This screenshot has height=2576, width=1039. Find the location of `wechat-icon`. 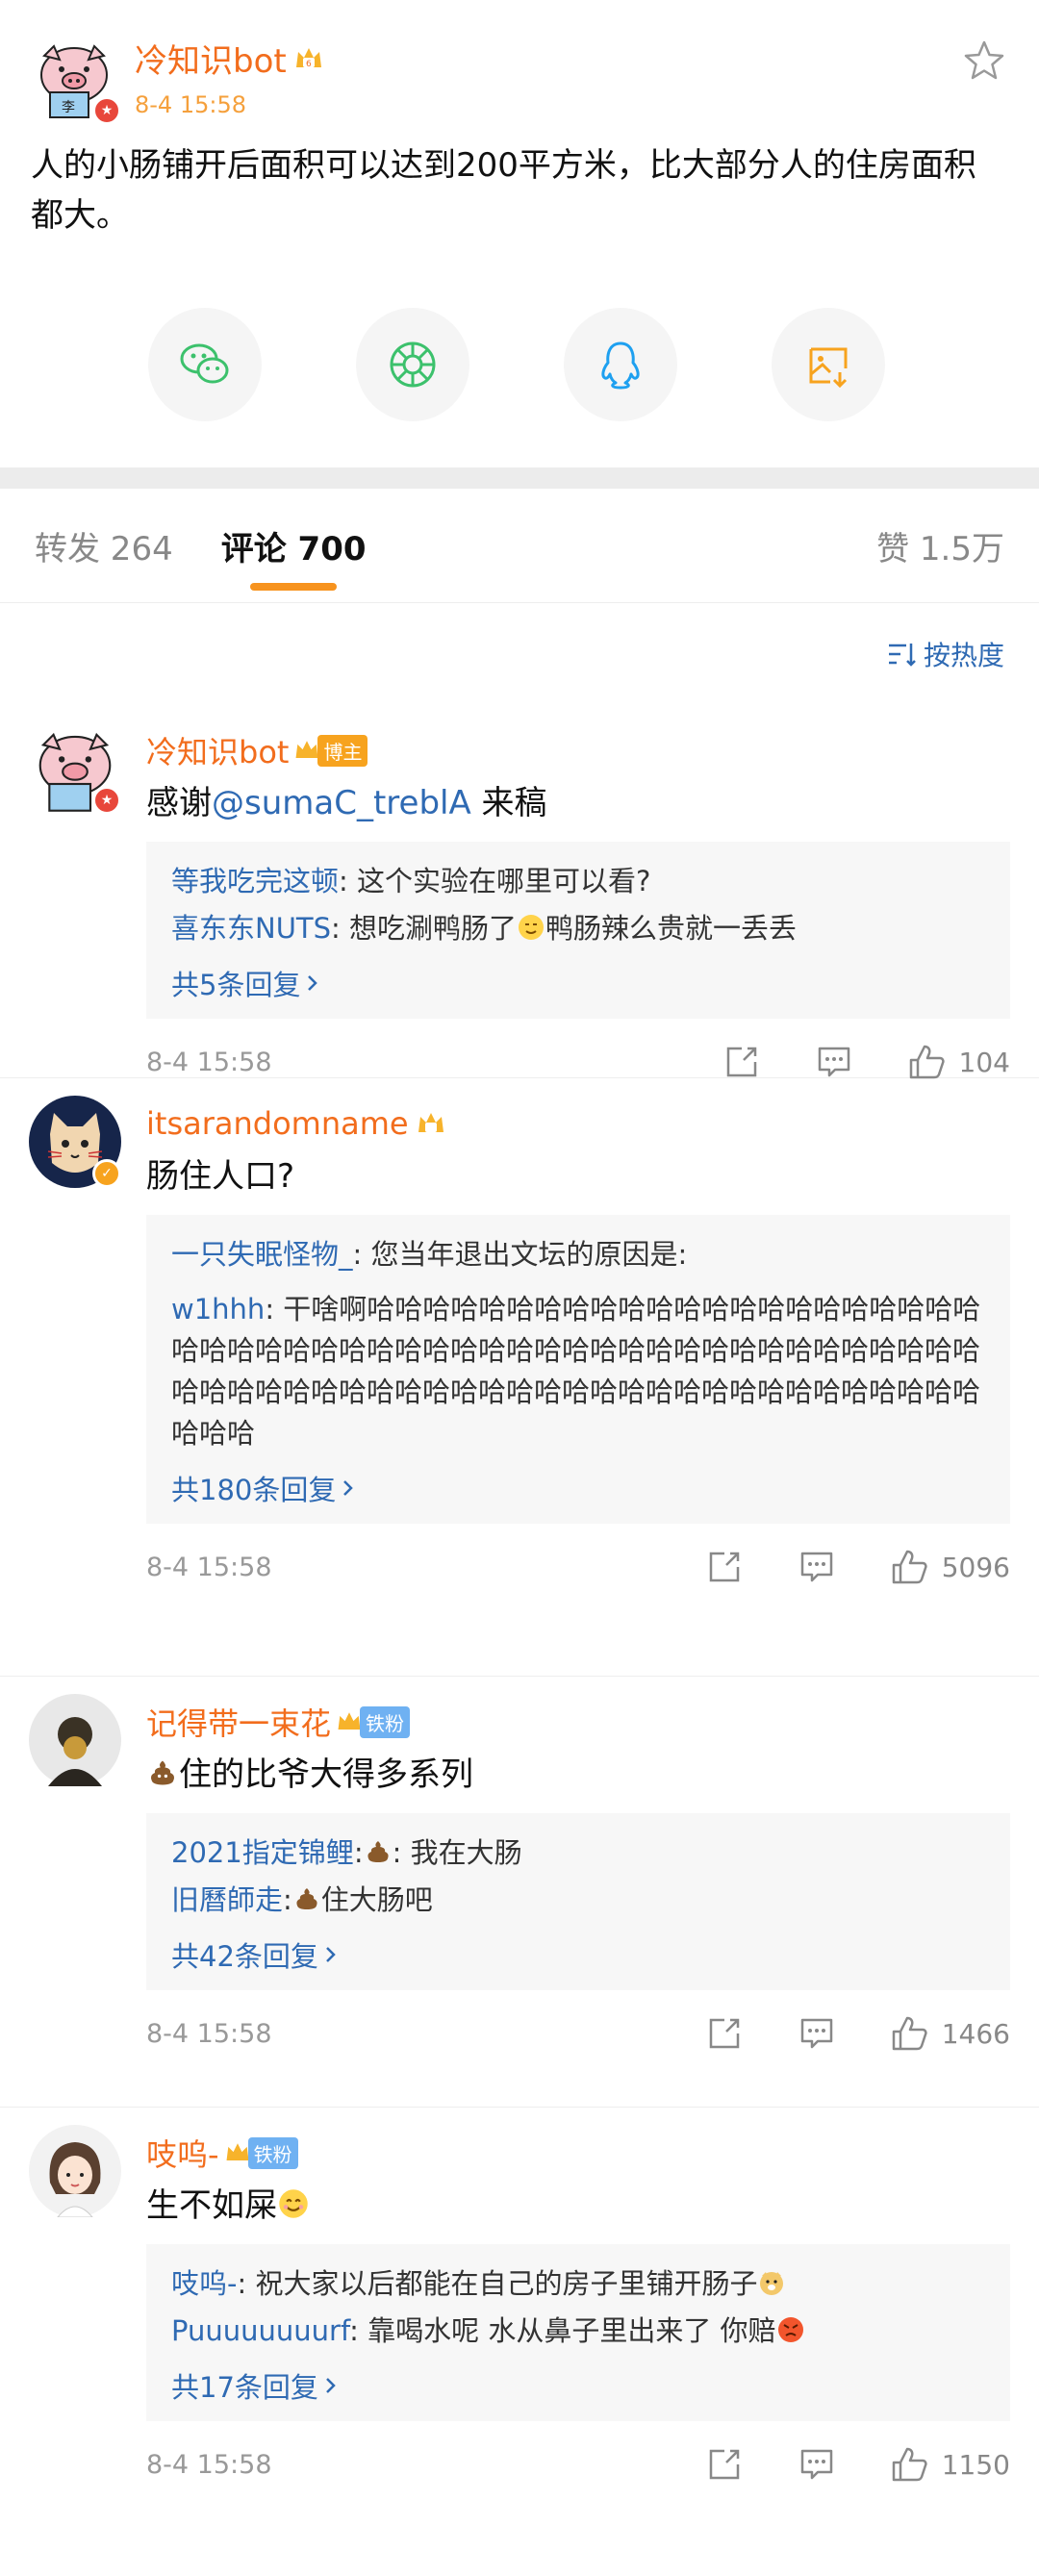

wechat-icon is located at coordinates (204, 364).